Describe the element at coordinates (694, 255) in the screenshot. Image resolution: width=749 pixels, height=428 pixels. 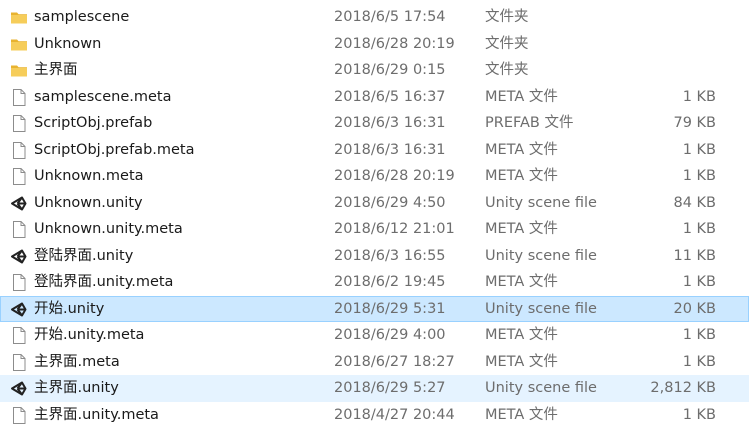
I see `file-size: 11 KB` at that location.